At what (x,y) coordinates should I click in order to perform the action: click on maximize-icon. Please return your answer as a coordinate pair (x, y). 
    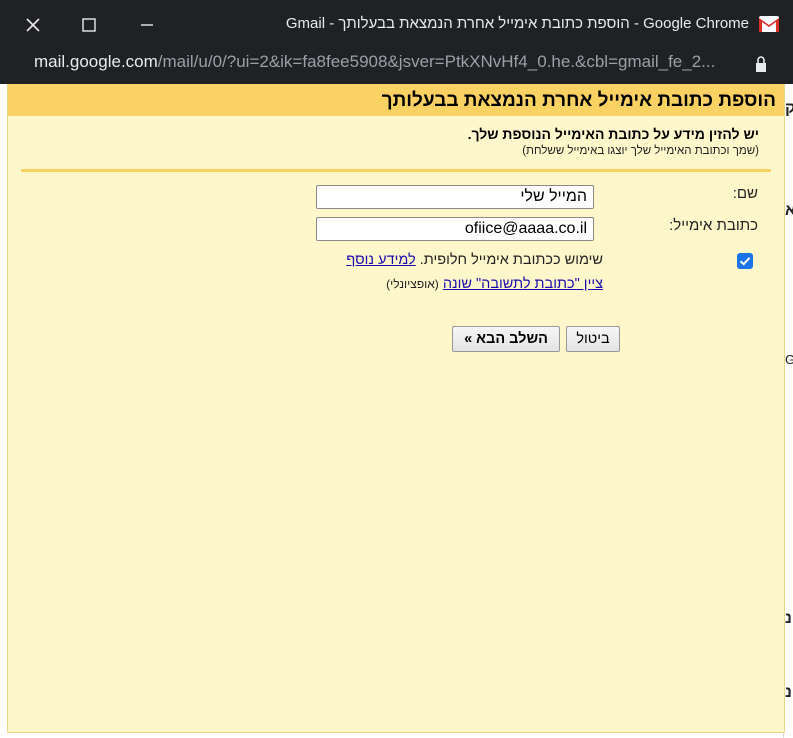
    Looking at the image, I should click on (89, 25).